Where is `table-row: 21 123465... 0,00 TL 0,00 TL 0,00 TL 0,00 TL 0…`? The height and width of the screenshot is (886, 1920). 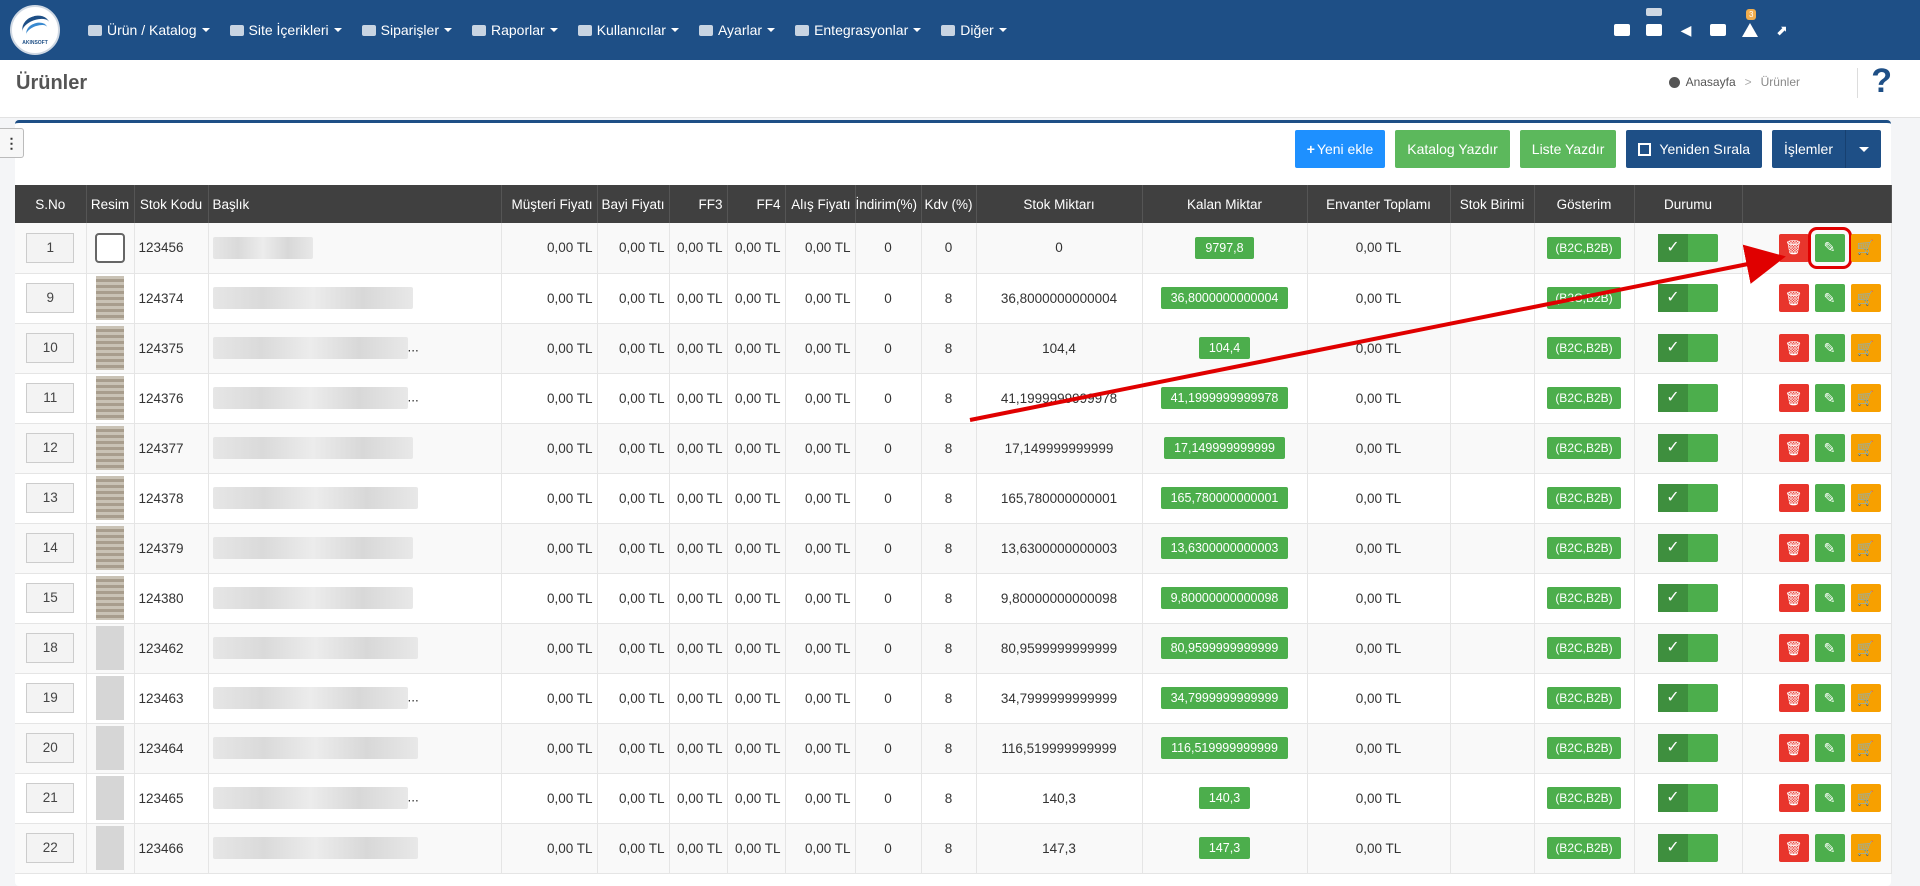
table-row: 21 123465... 0,00 TL 0,00 TL 0,00 TL 0,00 TL 0… is located at coordinates (953, 798).